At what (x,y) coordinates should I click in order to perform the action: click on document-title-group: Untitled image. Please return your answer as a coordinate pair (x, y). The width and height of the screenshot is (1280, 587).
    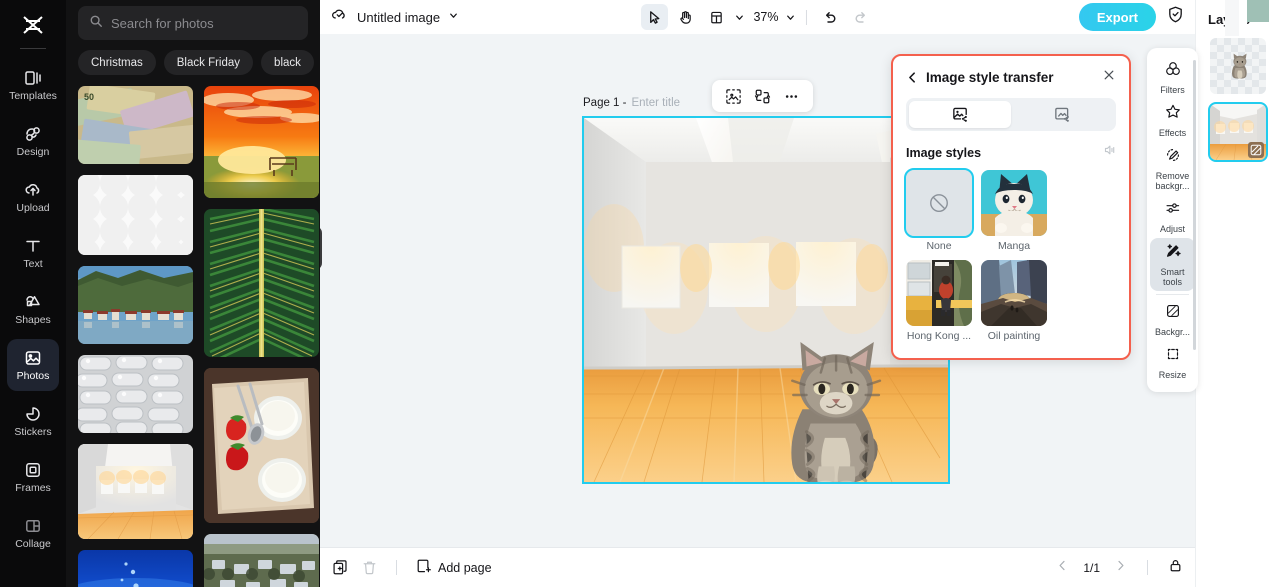
    Looking at the image, I should click on (394, 17).